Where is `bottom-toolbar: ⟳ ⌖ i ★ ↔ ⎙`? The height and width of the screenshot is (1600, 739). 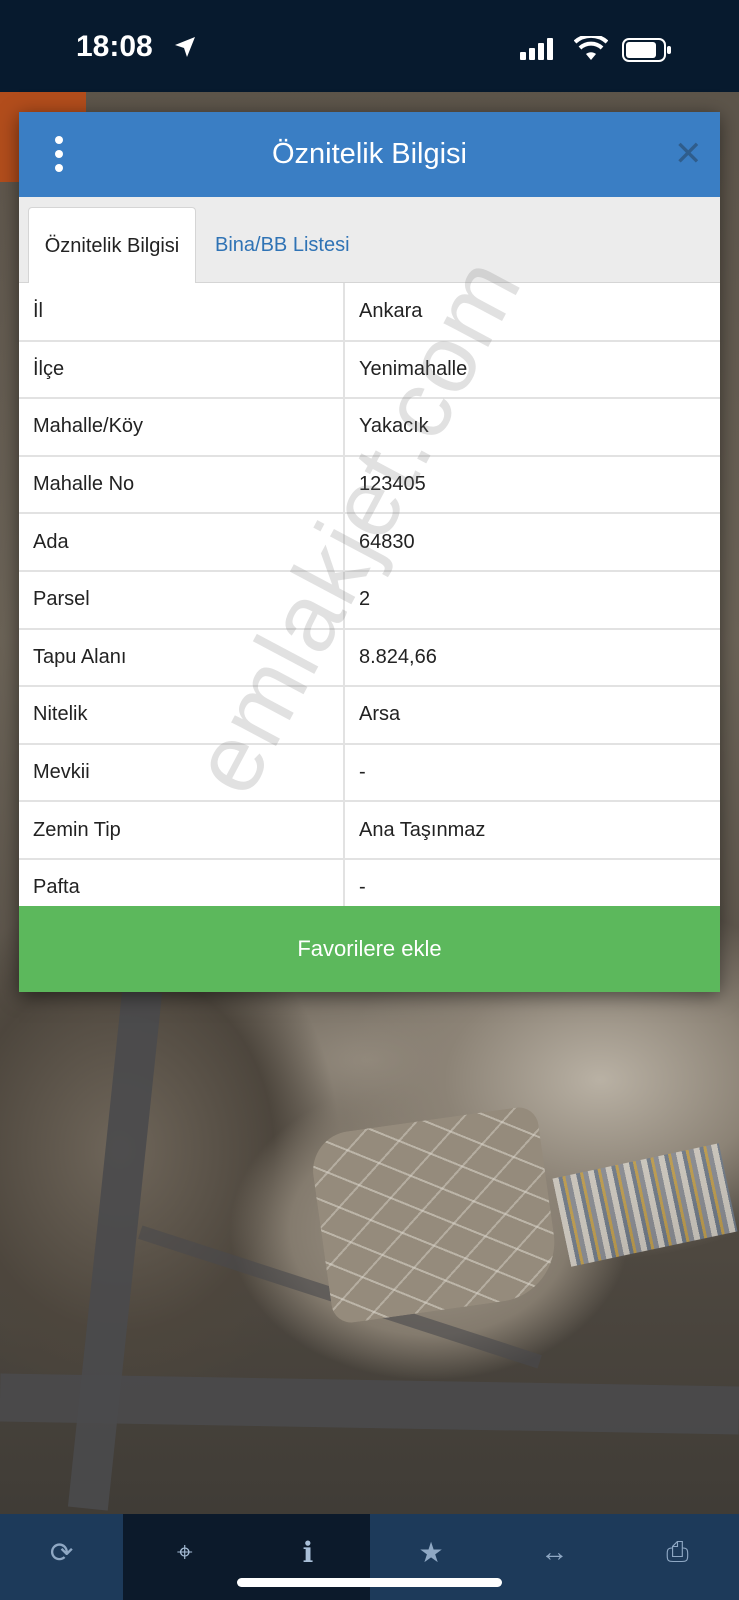
bottom-toolbar: ⟳ ⌖ i ★ ↔ ⎙ is located at coordinates (369, 1557).